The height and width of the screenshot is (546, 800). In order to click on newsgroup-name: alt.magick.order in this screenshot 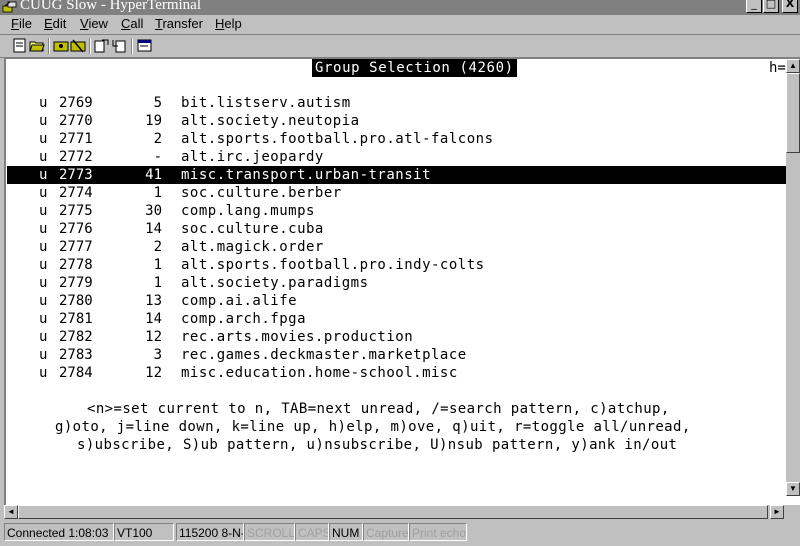, I will do `click(252, 247)`.